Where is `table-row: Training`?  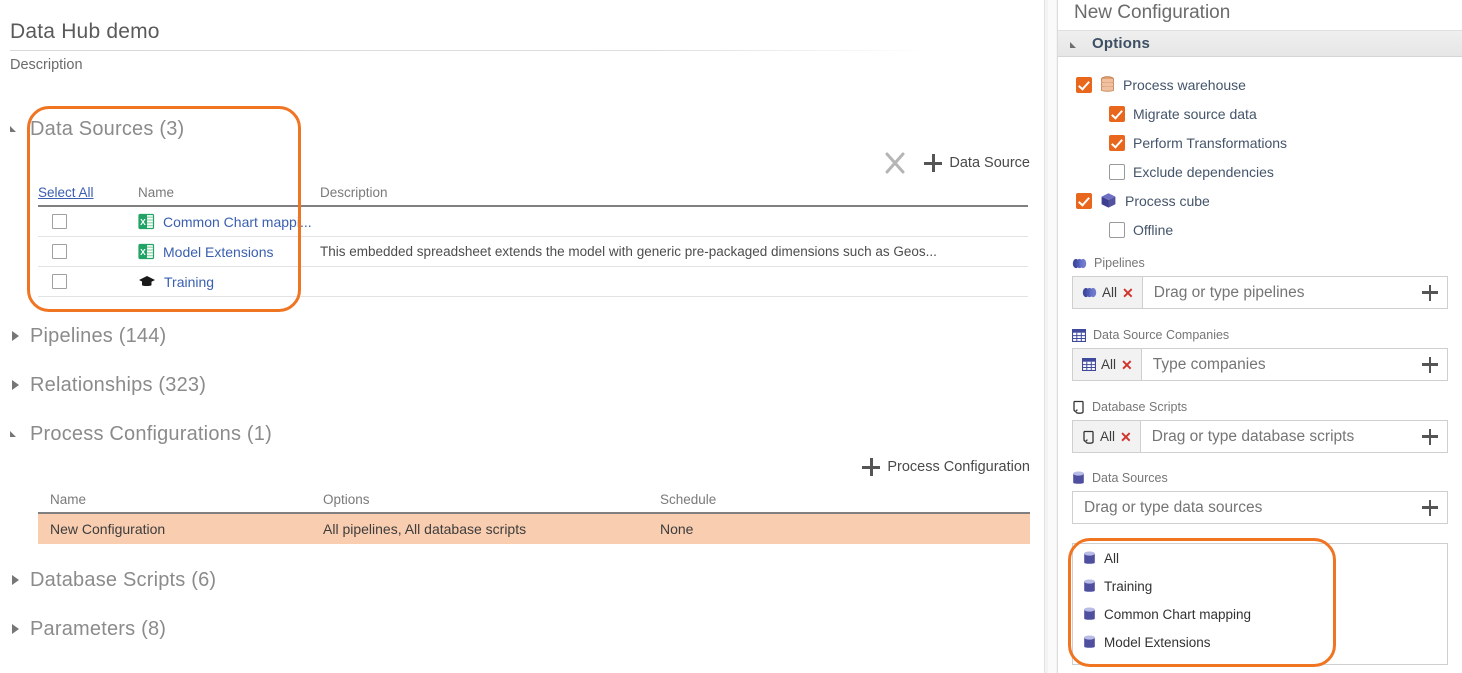 table-row: Training is located at coordinates (533, 282).